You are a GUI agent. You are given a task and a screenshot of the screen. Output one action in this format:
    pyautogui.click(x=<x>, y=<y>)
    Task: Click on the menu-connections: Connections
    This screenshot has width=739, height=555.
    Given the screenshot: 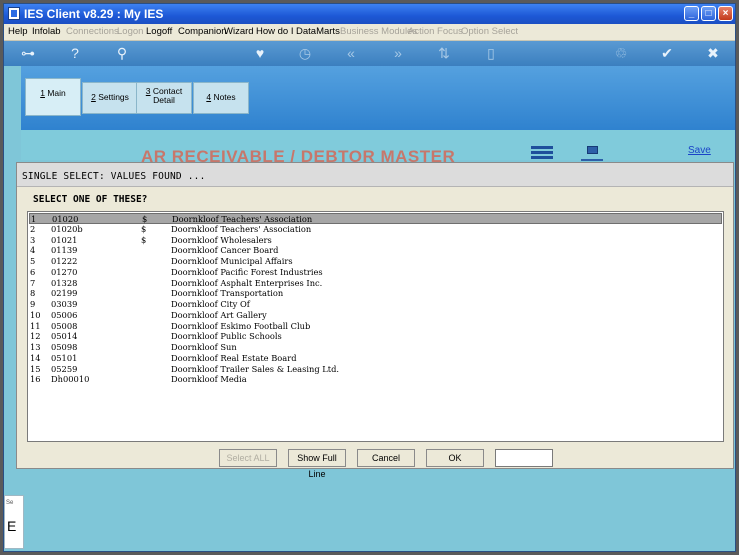 What is the action you would take?
    pyautogui.click(x=92, y=31)
    